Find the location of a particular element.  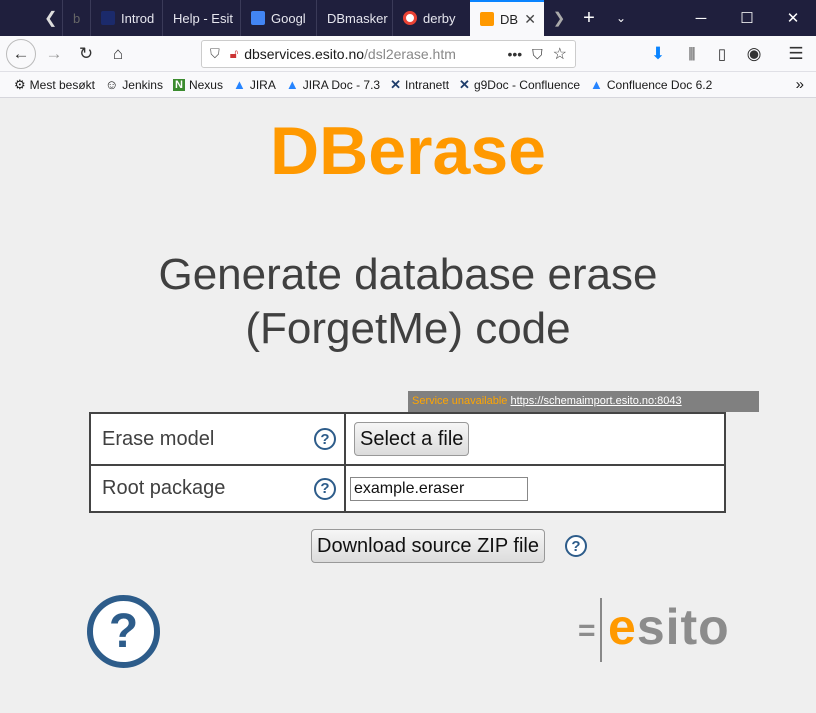

url-path: /dsl2erase.htm is located at coordinates (410, 54).